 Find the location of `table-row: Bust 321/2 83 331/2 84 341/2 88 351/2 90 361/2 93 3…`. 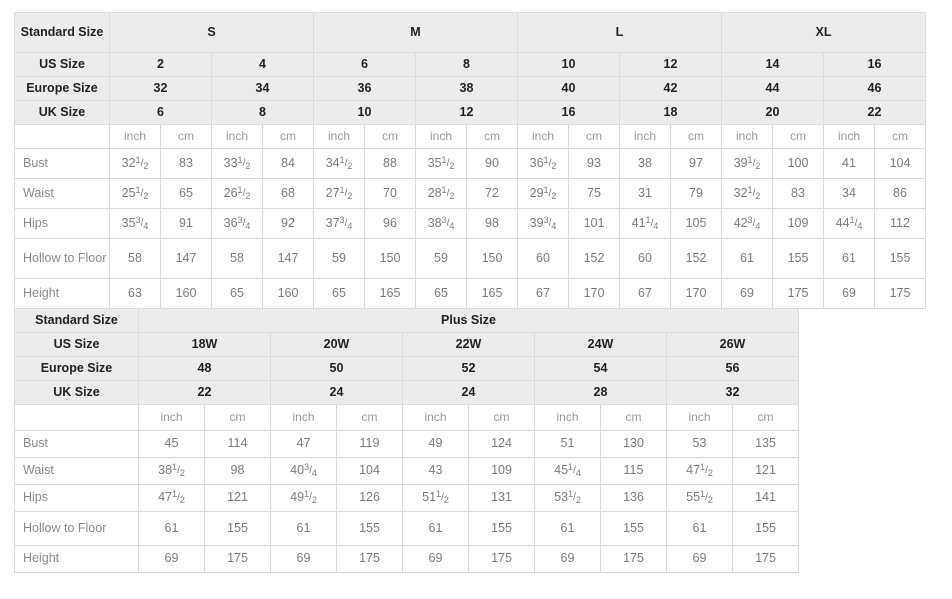

table-row: Bust 321/2 83 331/2 84 341/2 88 351/2 90 361/2 93 3… is located at coordinates (470, 163).